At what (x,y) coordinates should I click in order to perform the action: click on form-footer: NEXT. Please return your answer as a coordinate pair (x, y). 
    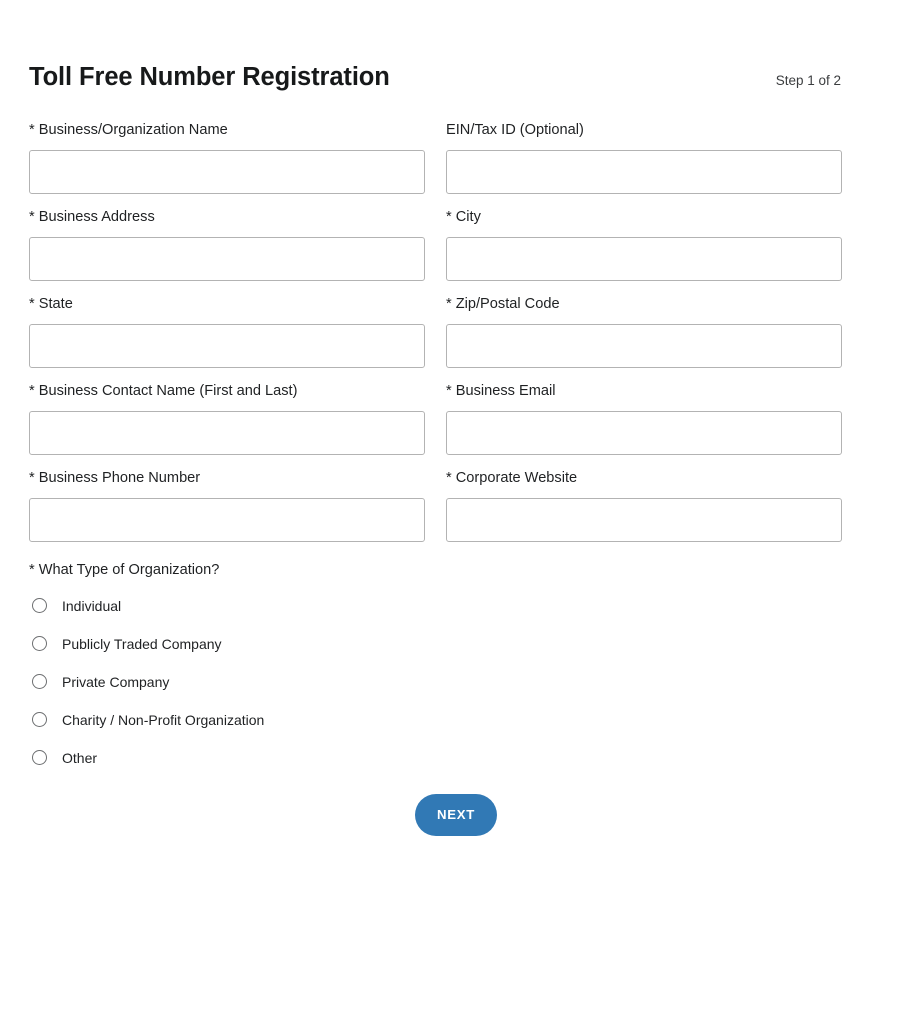
    Looking at the image, I should click on (457, 814).